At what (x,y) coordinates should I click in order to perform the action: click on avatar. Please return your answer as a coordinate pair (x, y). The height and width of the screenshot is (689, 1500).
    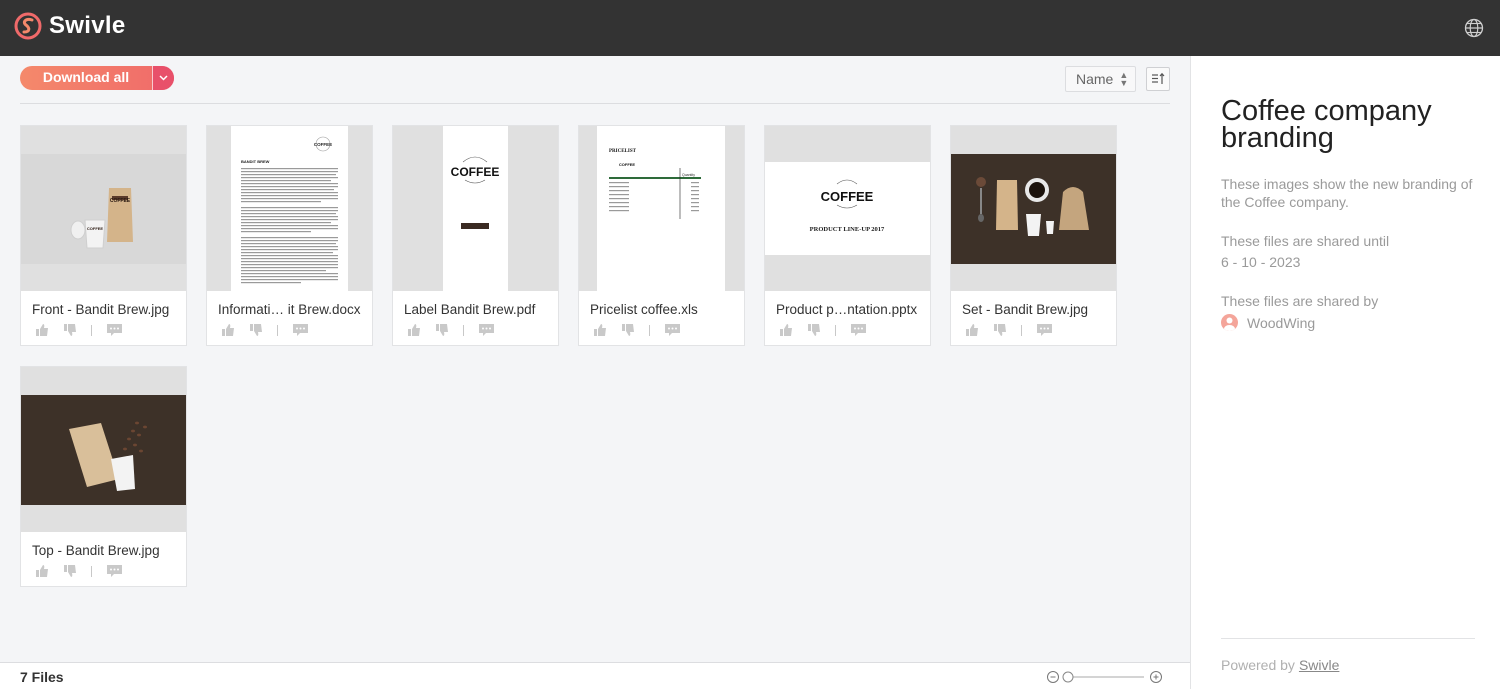
    Looking at the image, I should click on (1229, 322).